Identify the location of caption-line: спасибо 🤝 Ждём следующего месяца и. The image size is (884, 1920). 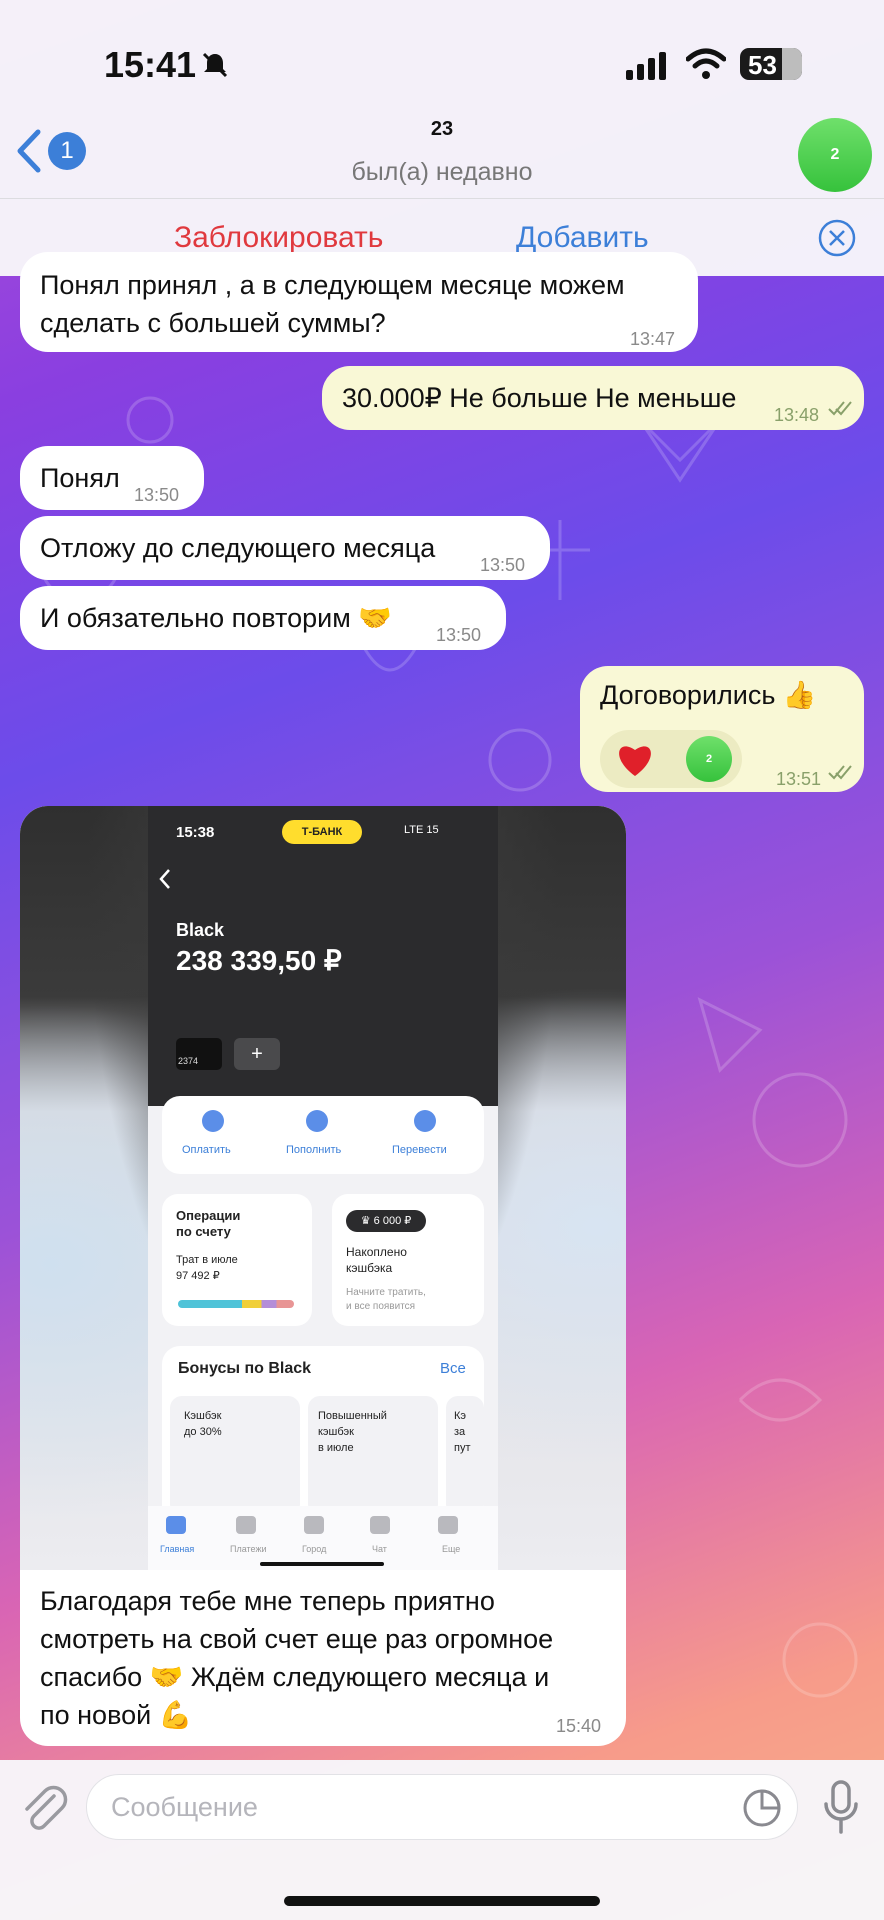
(295, 1677).